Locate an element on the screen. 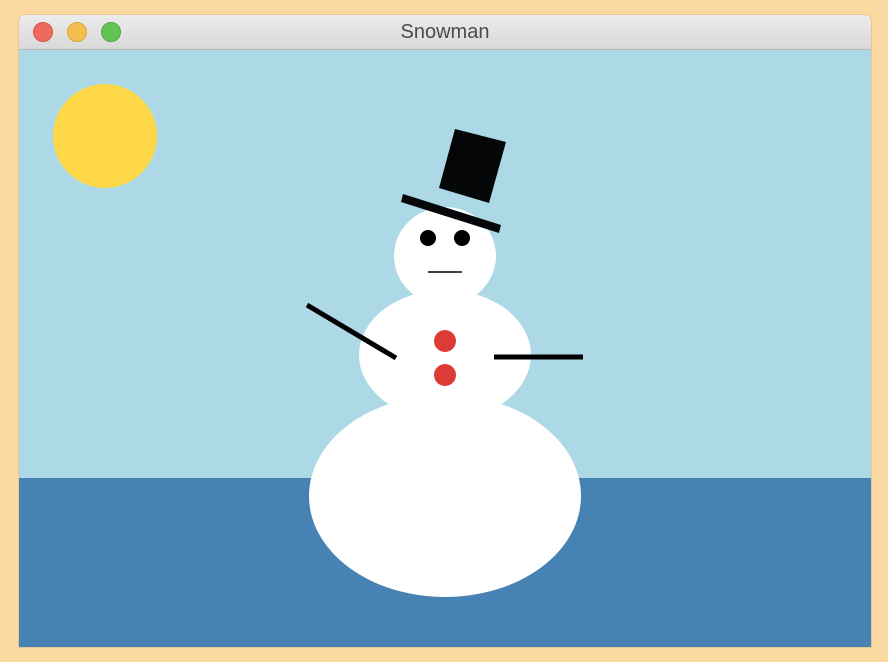  window-title: Snowman is located at coordinates (445, 32).